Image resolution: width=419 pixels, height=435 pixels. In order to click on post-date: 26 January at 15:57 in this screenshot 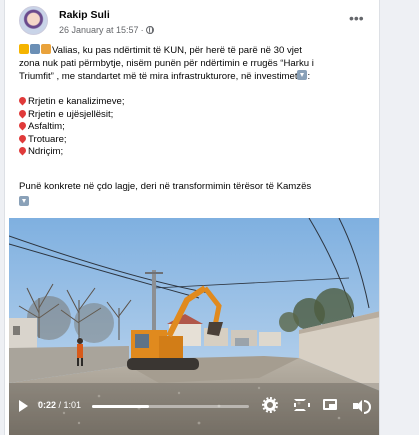, I will do `click(99, 30)`.